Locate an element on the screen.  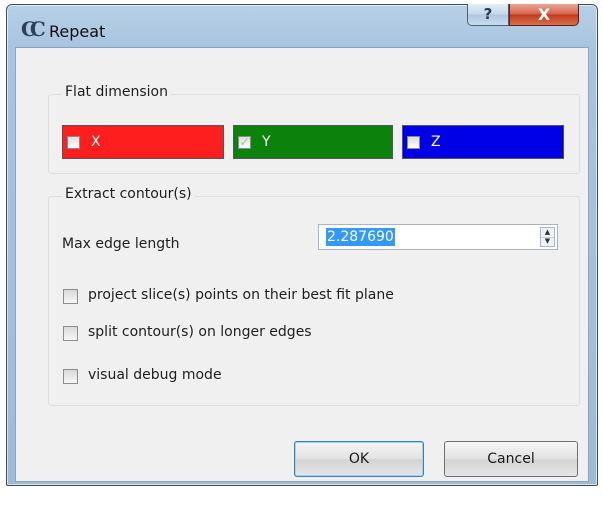
axis-x-label: X is located at coordinates (96, 142).